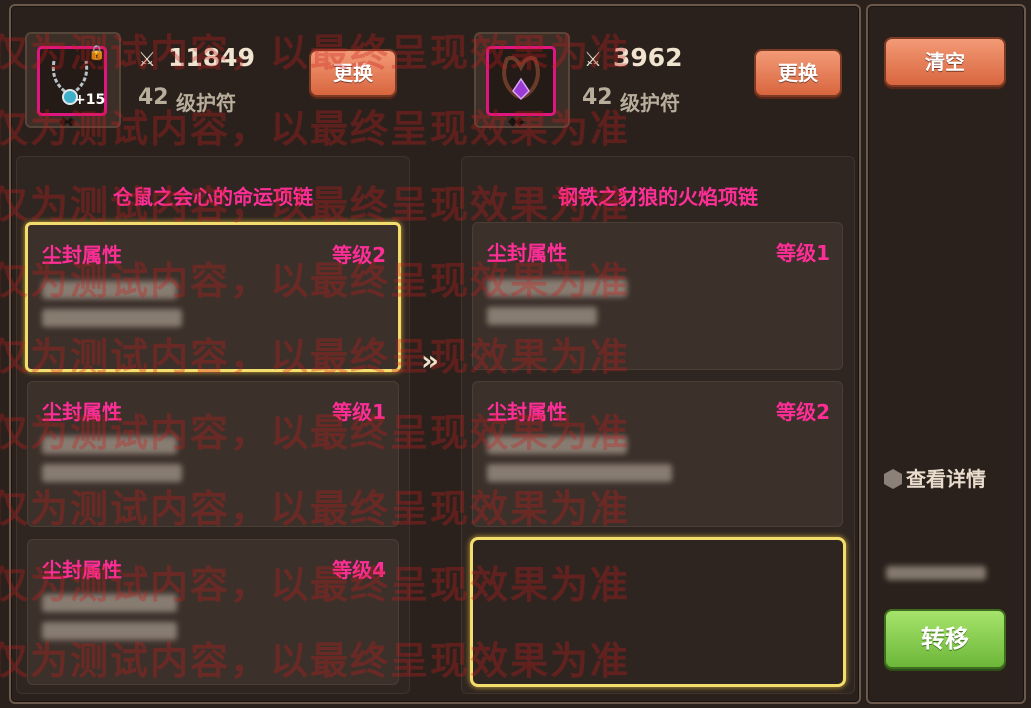 Image resolution: width=1031 pixels, height=708 pixels. What do you see at coordinates (213, 297) in the screenshot?
I see `left-attribute-card-1: 尘封属性 等级2` at bounding box center [213, 297].